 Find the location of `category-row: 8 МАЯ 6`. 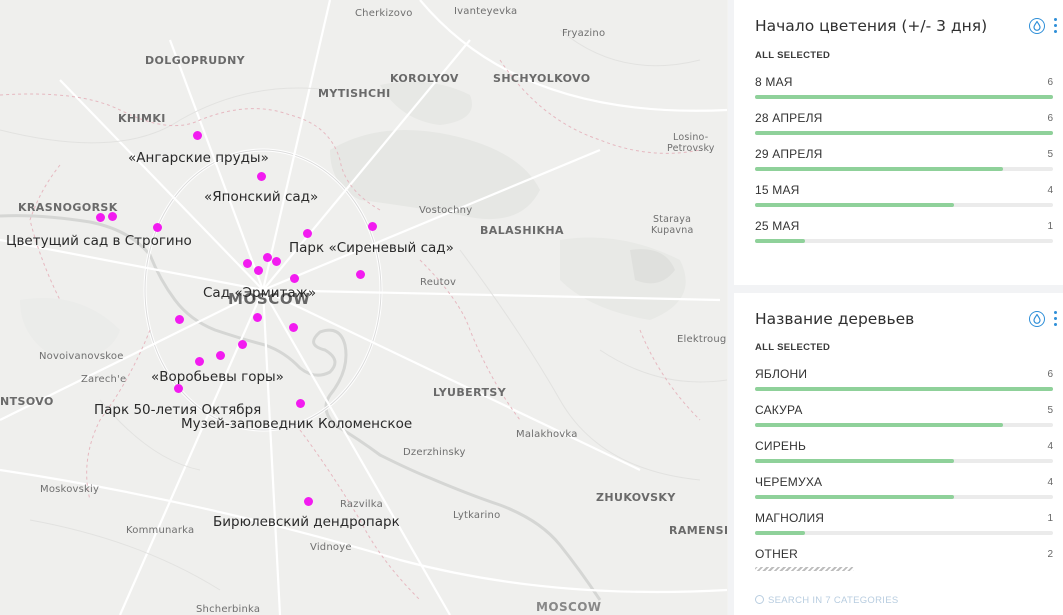

category-row: 8 МАЯ 6 is located at coordinates (904, 93).